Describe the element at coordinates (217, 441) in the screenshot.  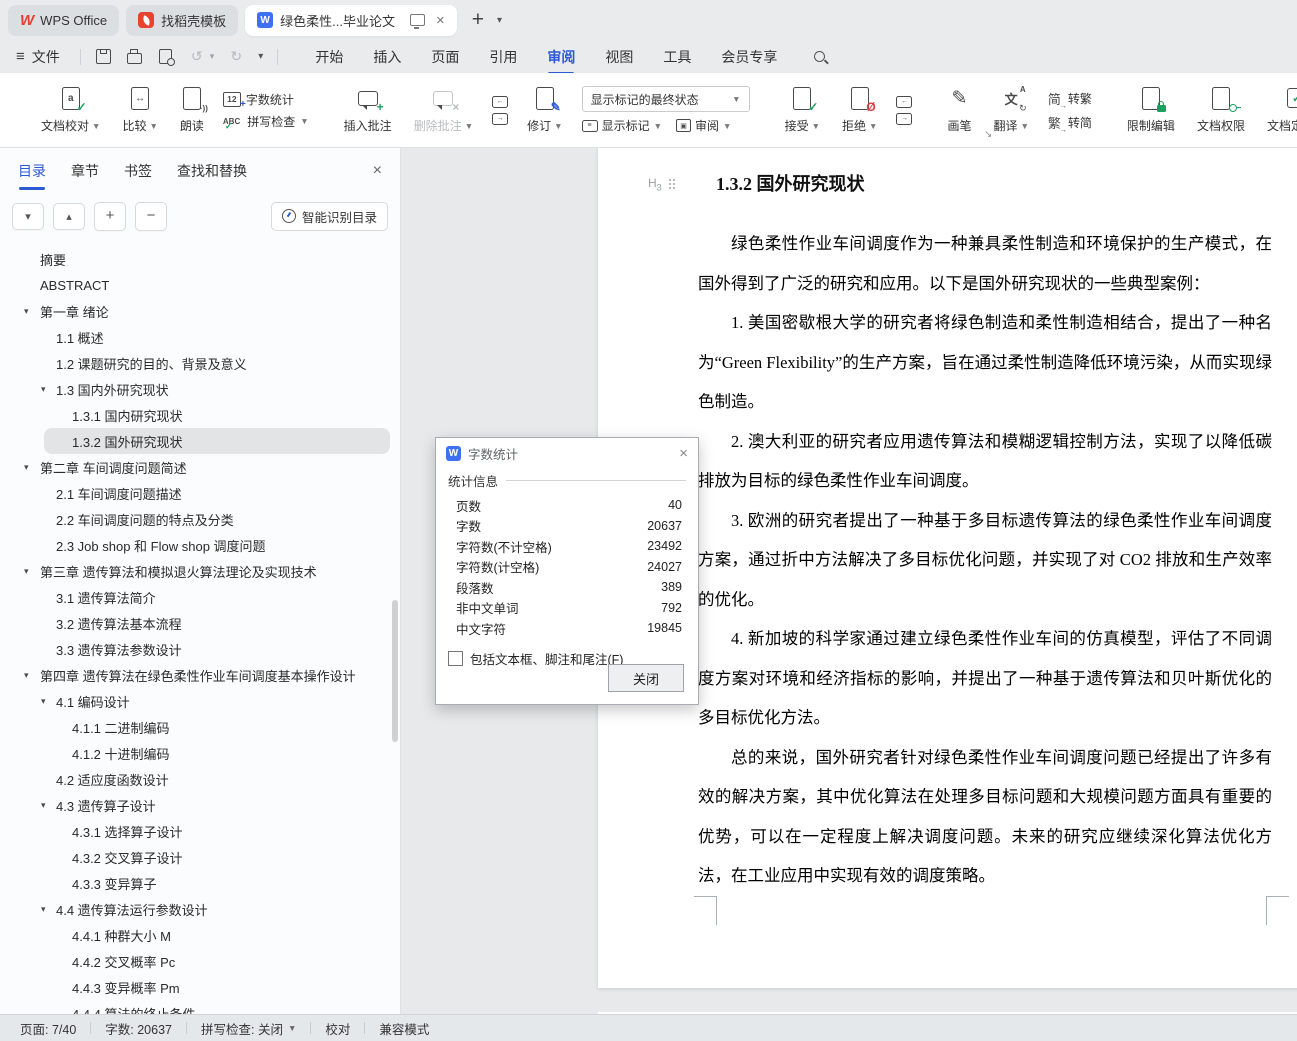
I see `outline-item: 1.3.2 国外研究现状` at that location.